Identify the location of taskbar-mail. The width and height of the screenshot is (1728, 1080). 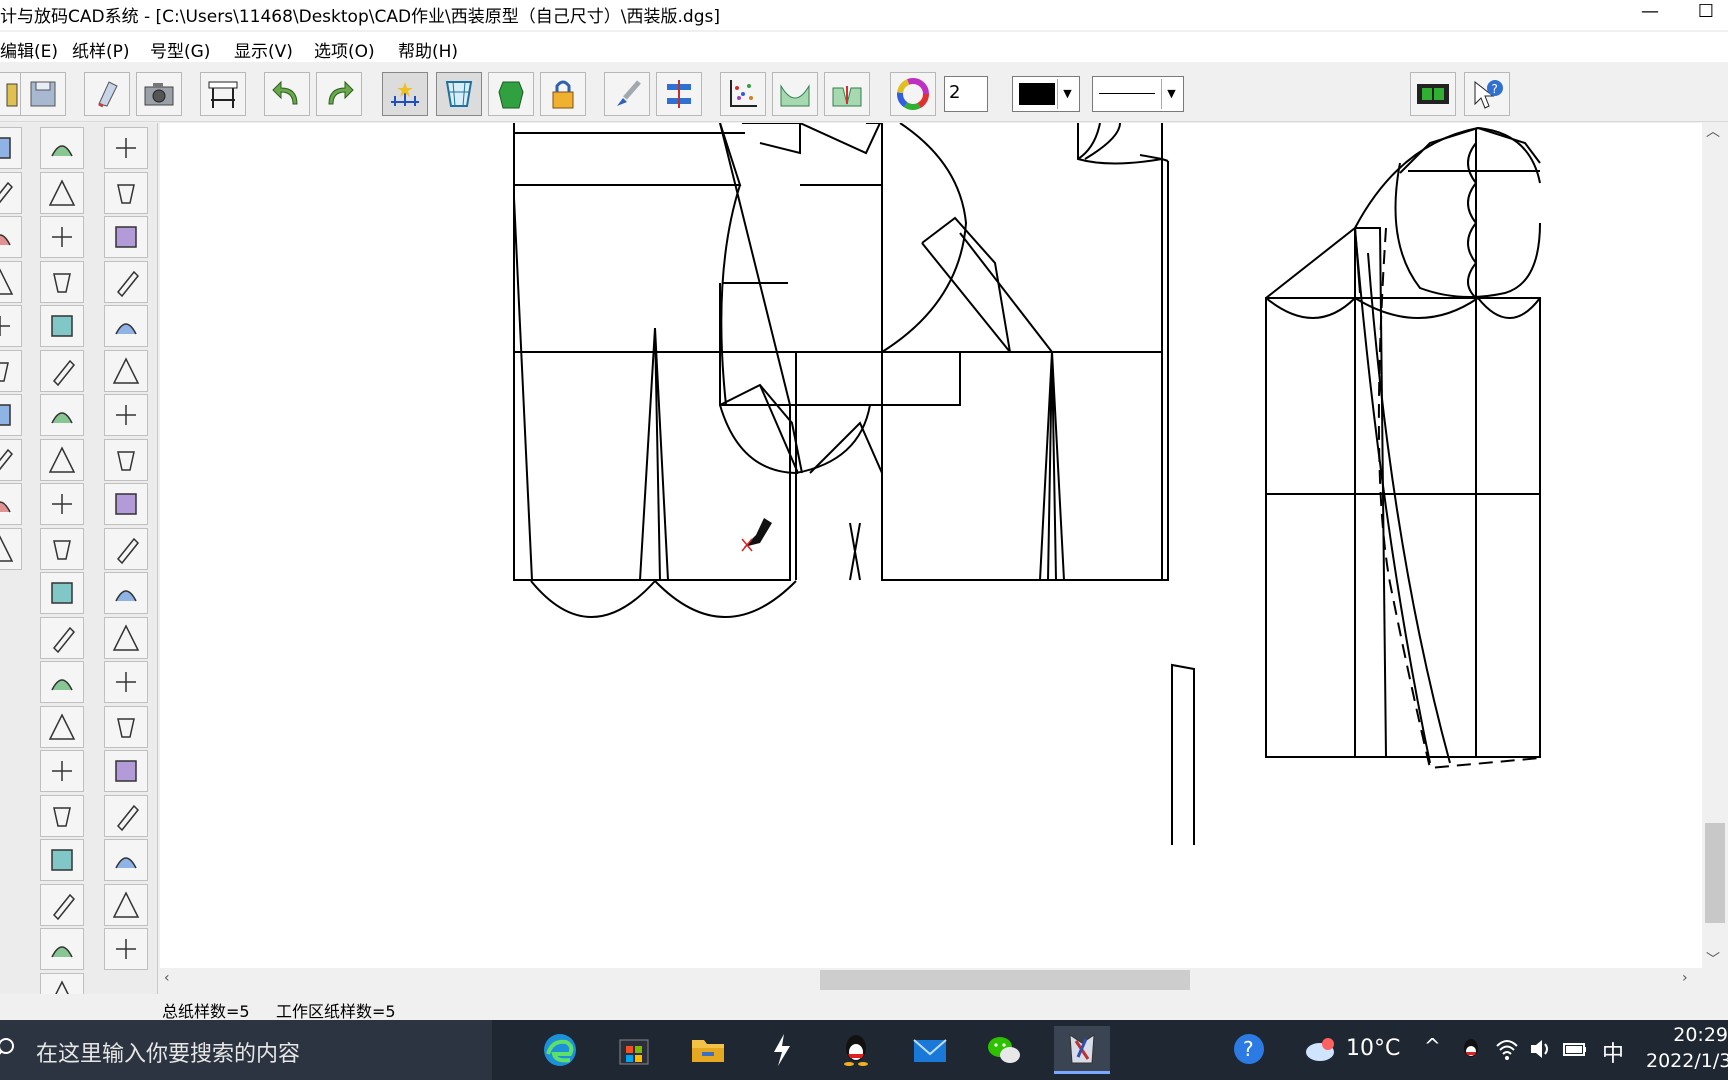
(930, 1050).